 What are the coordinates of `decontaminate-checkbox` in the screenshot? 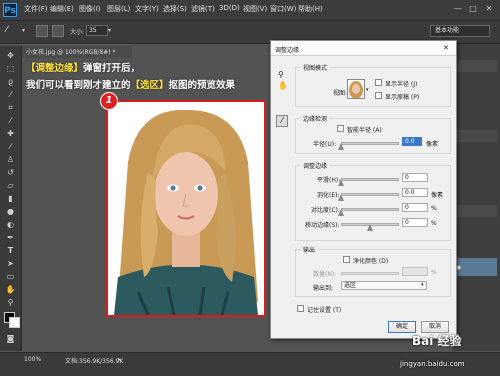 It's located at (346, 259).